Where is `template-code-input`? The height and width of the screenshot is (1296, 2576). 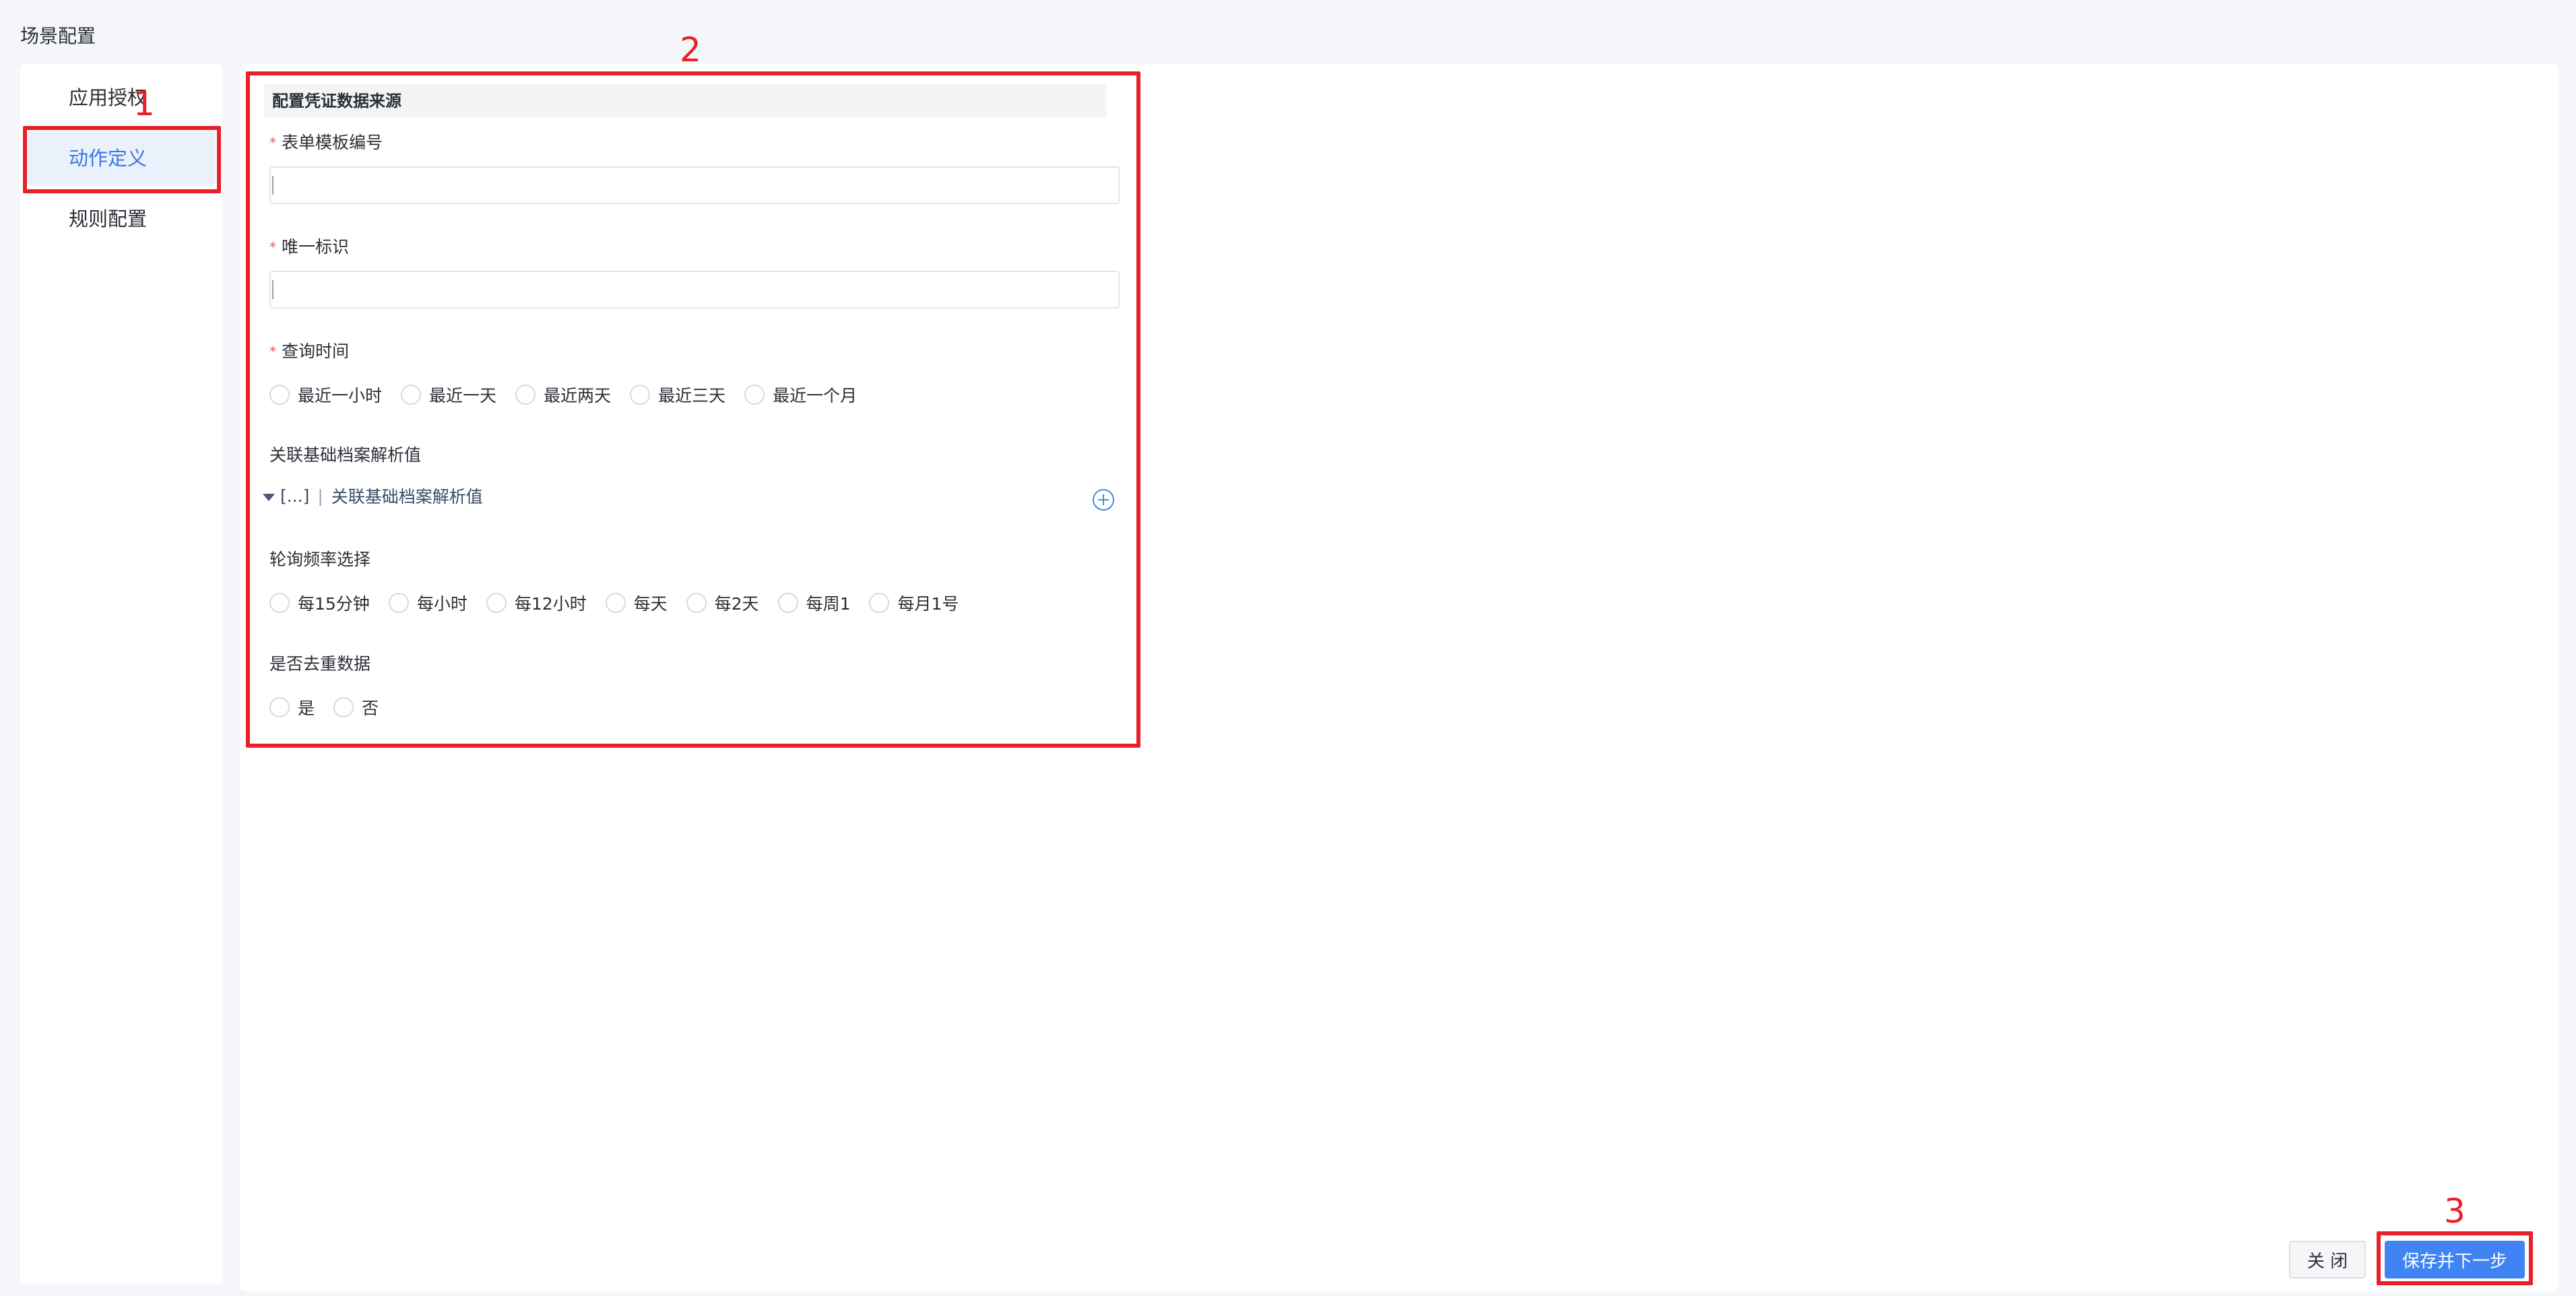 template-code-input is located at coordinates (695, 185).